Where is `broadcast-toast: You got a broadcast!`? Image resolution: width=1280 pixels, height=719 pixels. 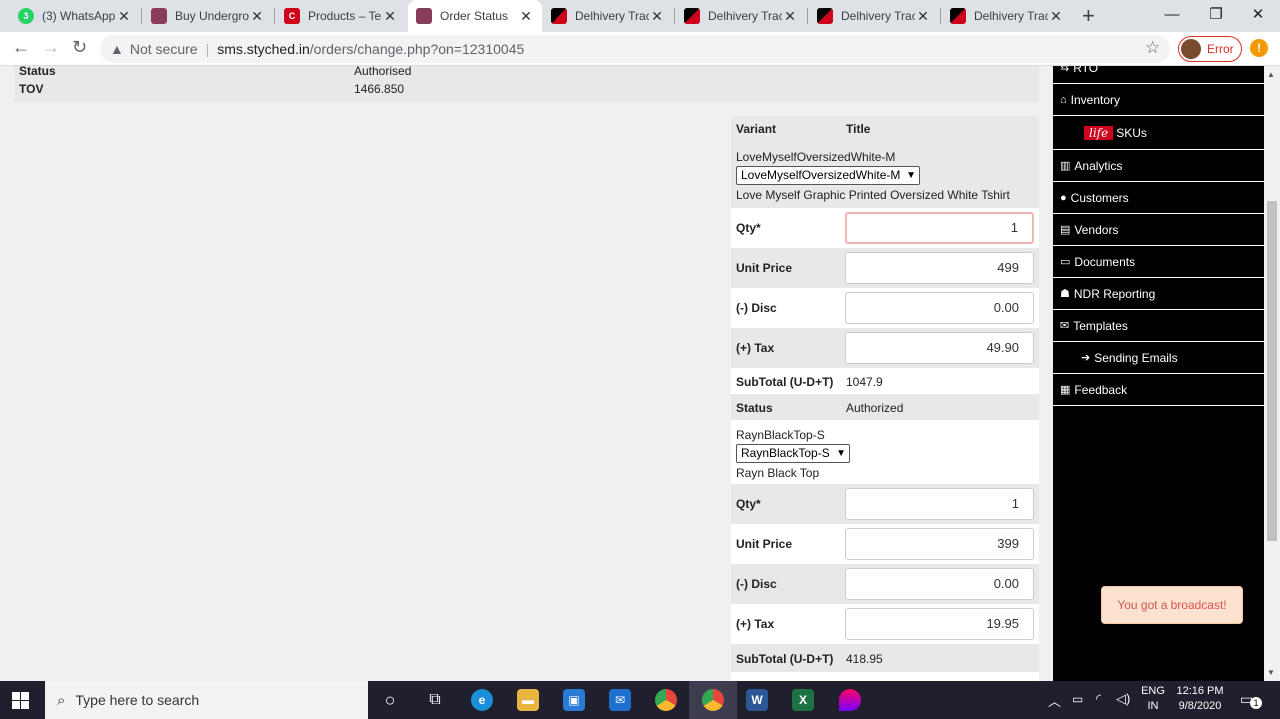 broadcast-toast: You got a broadcast! is located at coordinates (1172, 605).